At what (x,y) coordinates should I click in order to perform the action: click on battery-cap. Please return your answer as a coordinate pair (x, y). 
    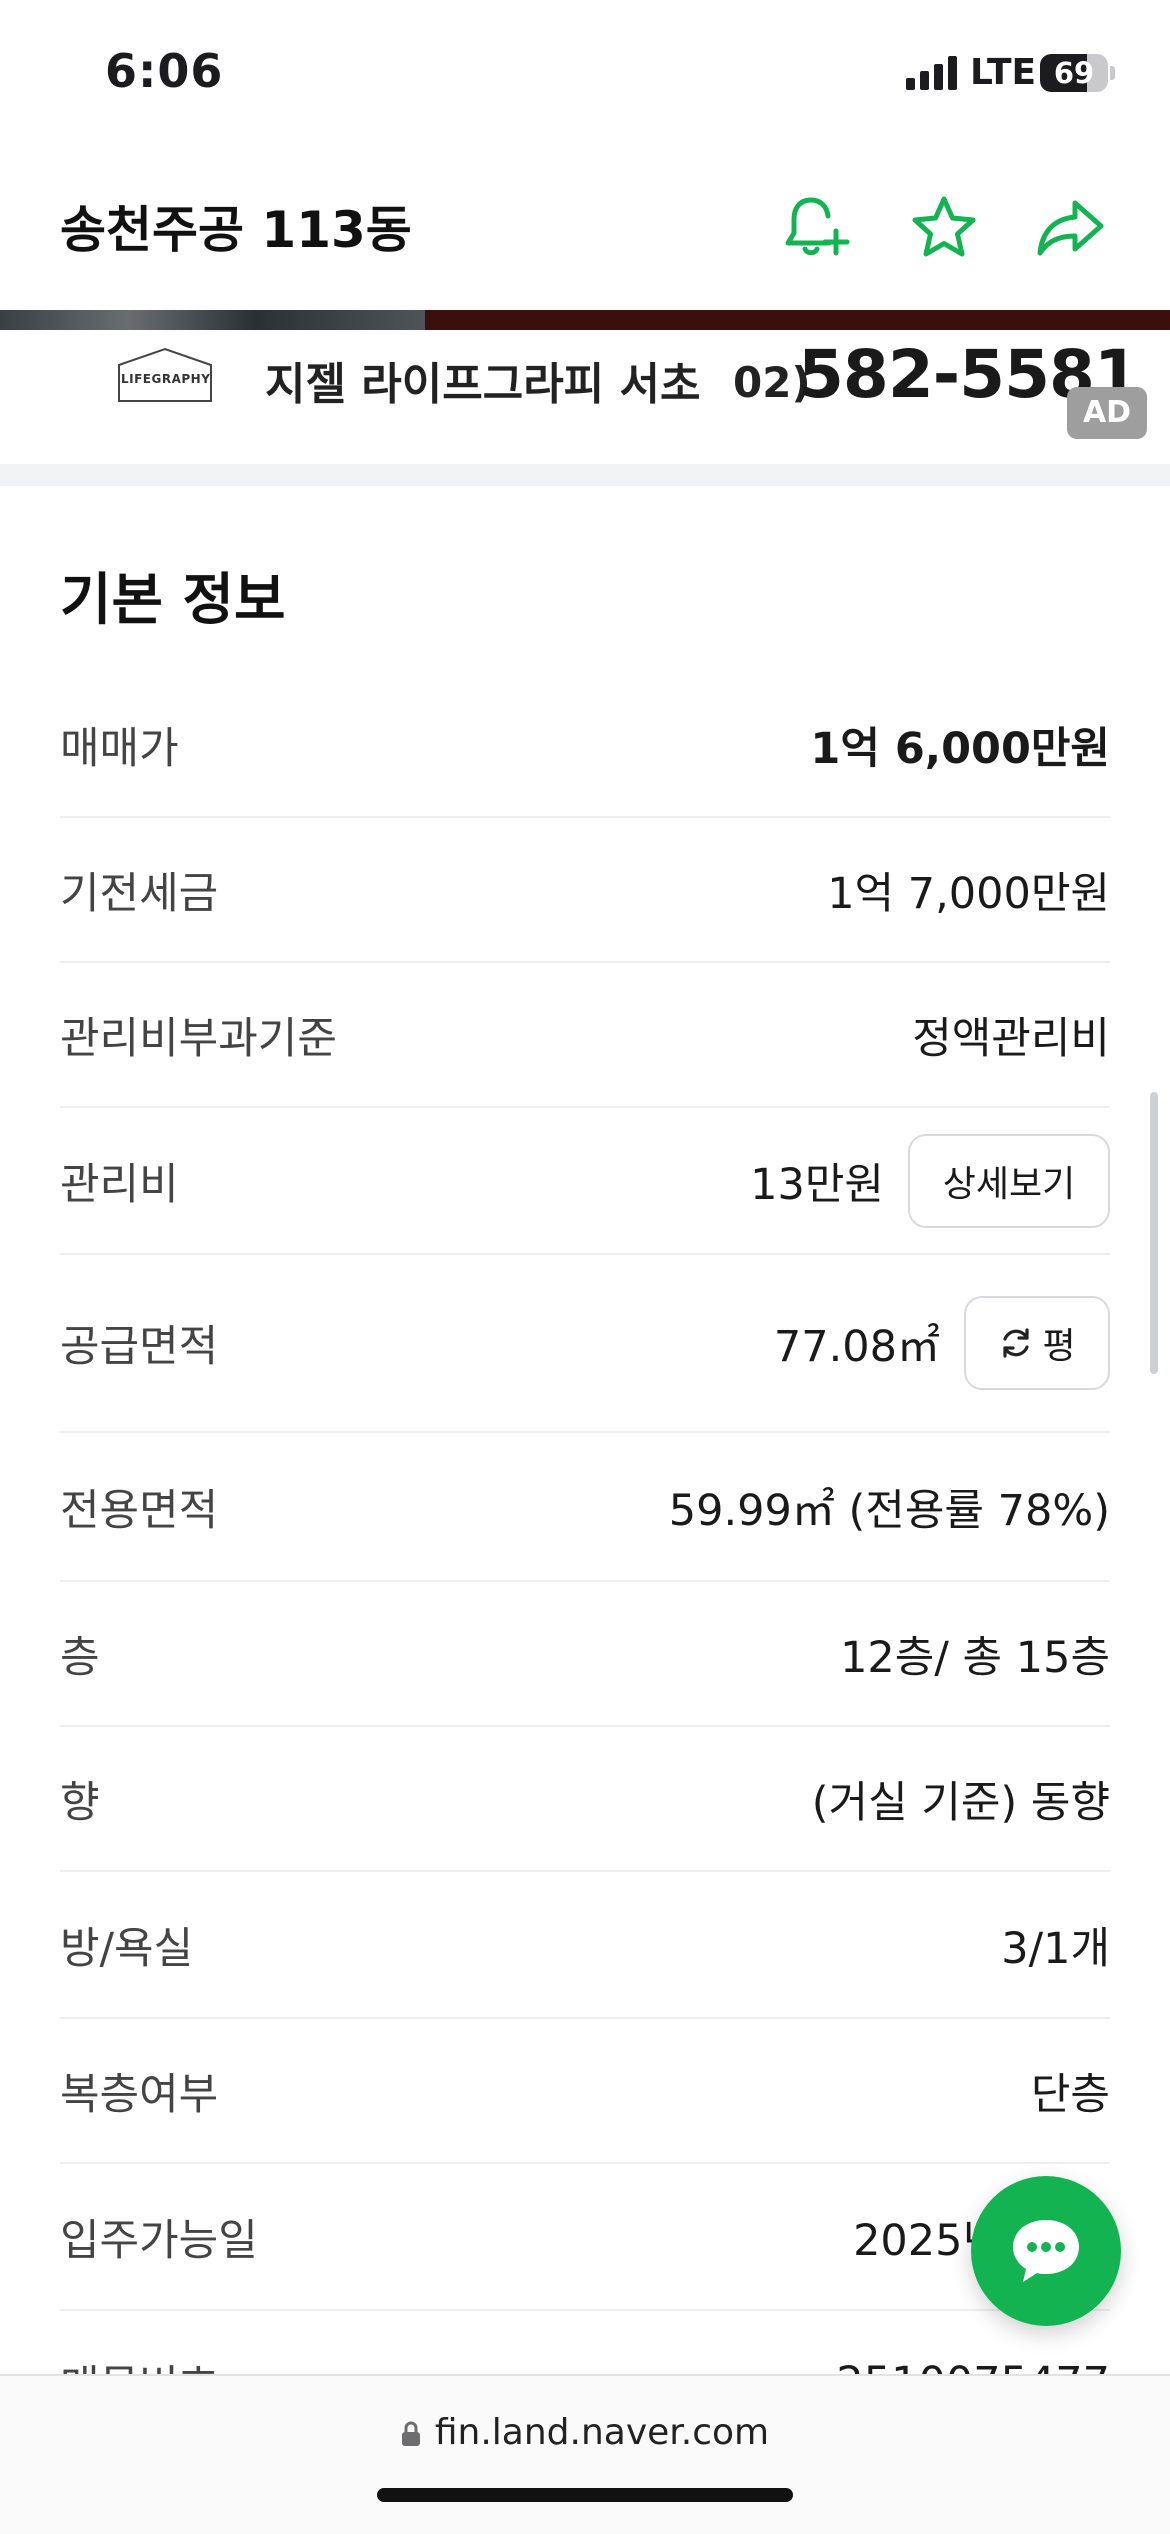
    Looking at the image, I should click on (1112, 73).